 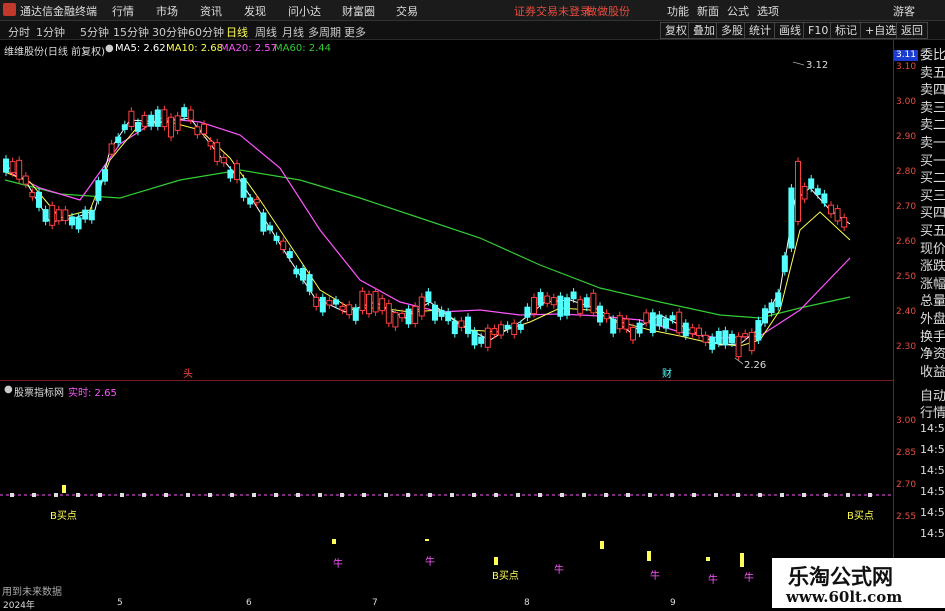 What do you see at coordinates (846, 30) in the screenshot?
I see `mark-button: 标记` at bounding box center [846, 30].